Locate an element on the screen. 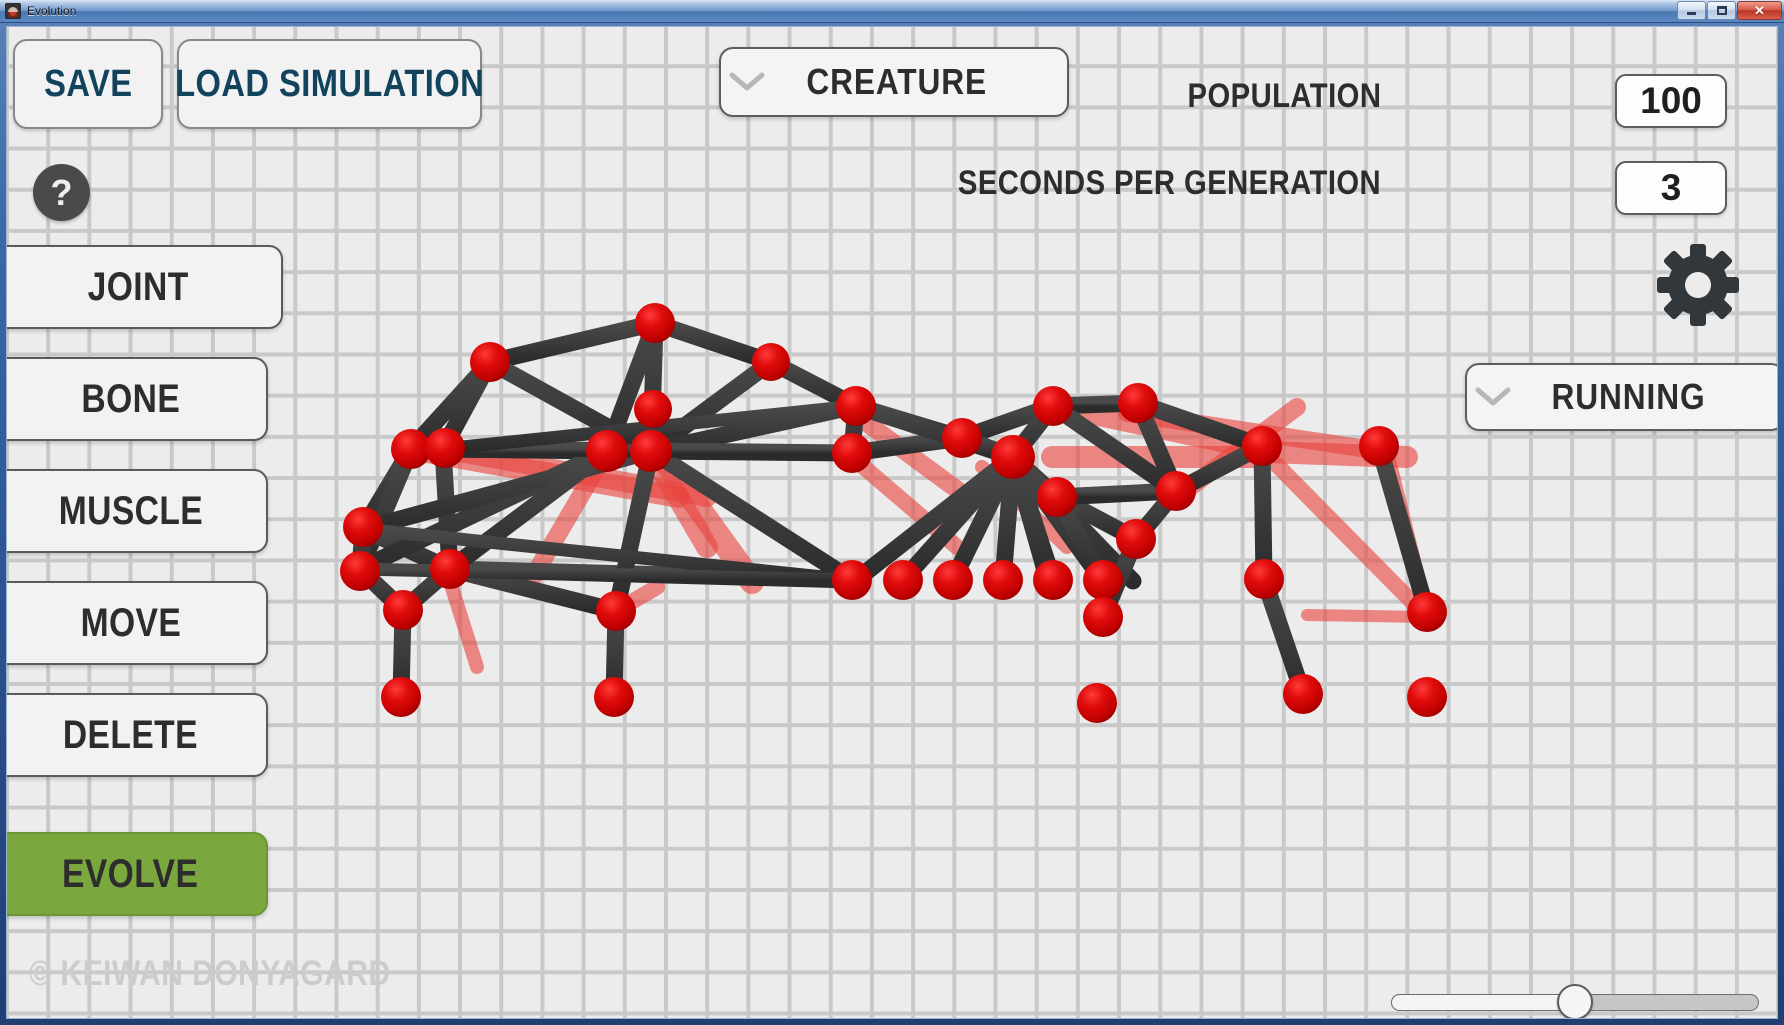  help-button: ? is located at coordinates (61, 192).